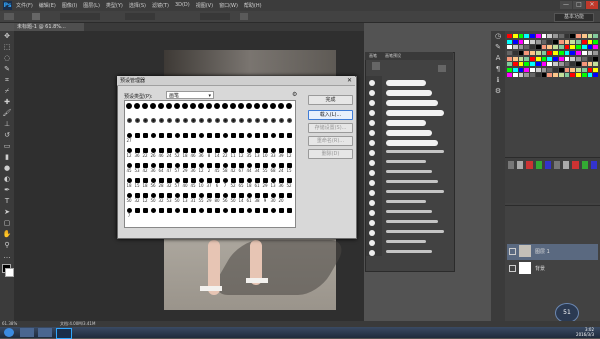 The width and height of the screenshot is (600, 339). What do you see at coordinates (241, 170) in the screenshot?
I see `brush-preset-cell: 67` at bounding box center [241, 170].